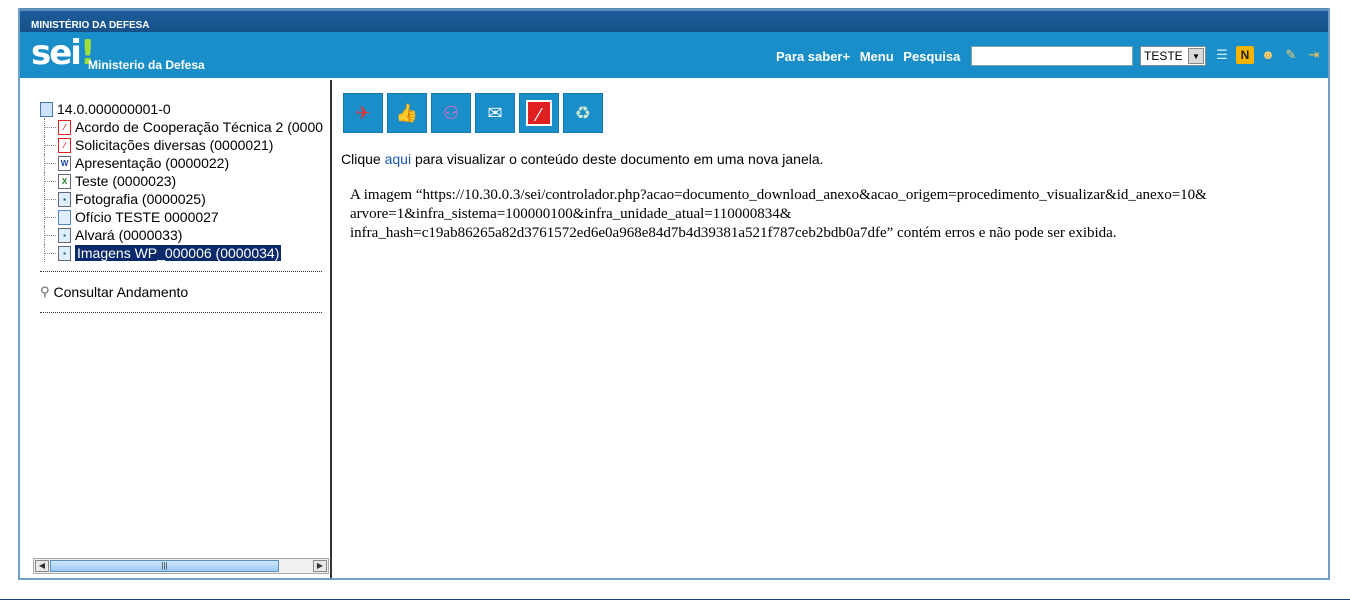 The height and width of the screenshot is (601, 1350). I want to click on search-input, so click(1052, 56).